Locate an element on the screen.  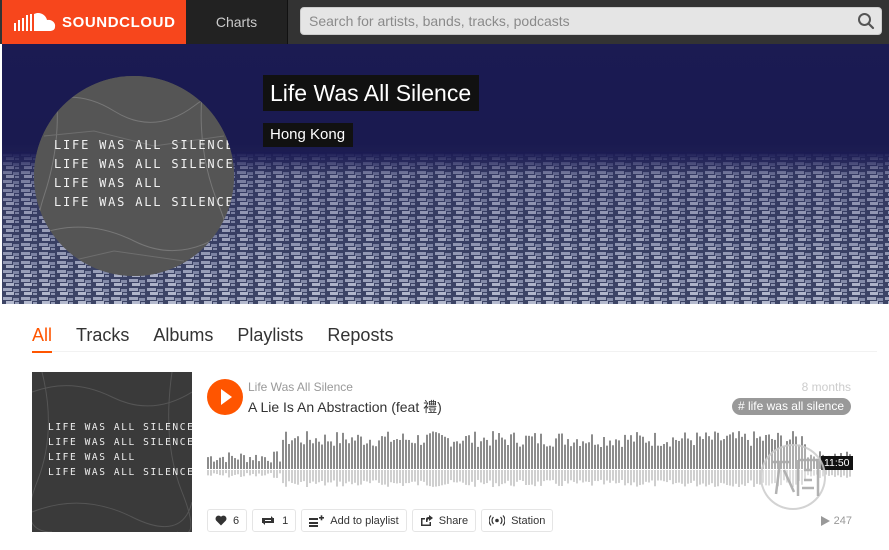
artist-location: Hong Kong is located at coordinates (308, 135).